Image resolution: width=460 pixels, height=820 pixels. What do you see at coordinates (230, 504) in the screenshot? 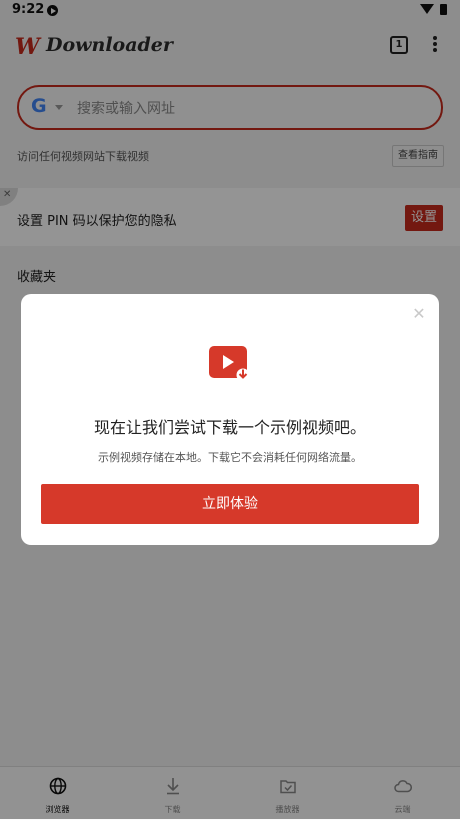
I see `try-now-button: 立即体验` at bounding box center [230, 504].